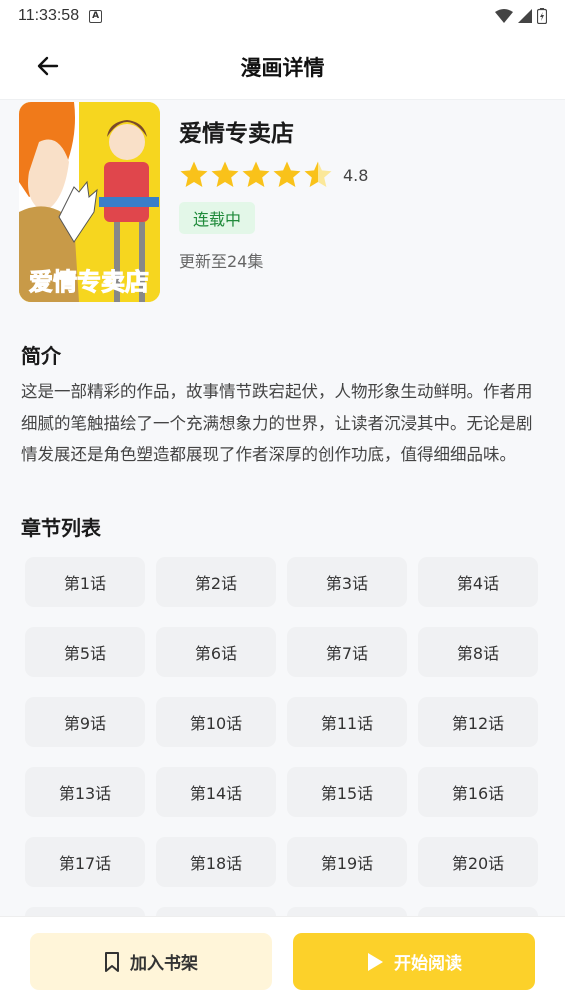 This screenshot has width=565, height=1004. Describe the element at coordinates (478, 792) in the screenshot. I see `chapter-item: 第16话` at that location.